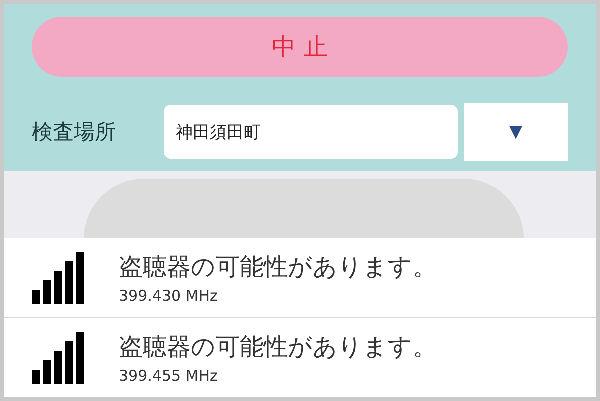 This screenshot has height=401, width=600. What do you see at coordinates (311, 132) in the screenshot?
I see `location-field: 神田須田町` at bounding box center [311, 132].